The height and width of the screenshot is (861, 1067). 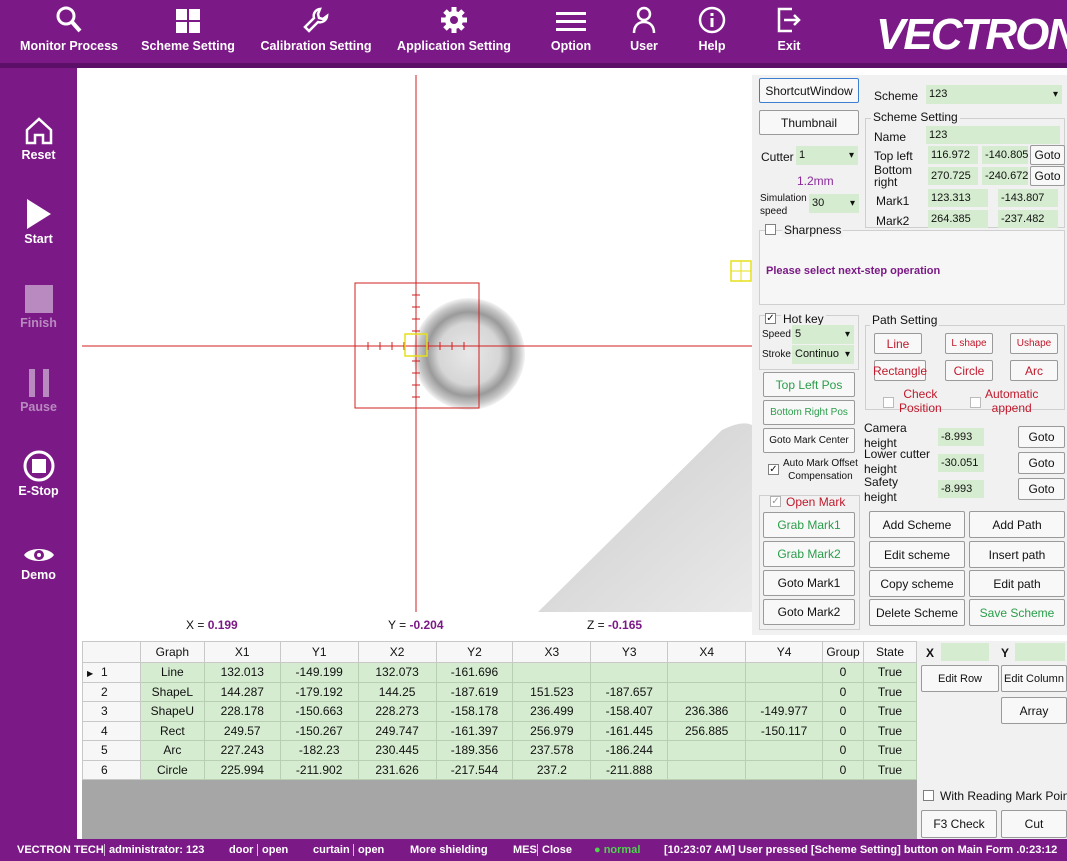 I want to click on array-x-field, so click(x=965, y=652).